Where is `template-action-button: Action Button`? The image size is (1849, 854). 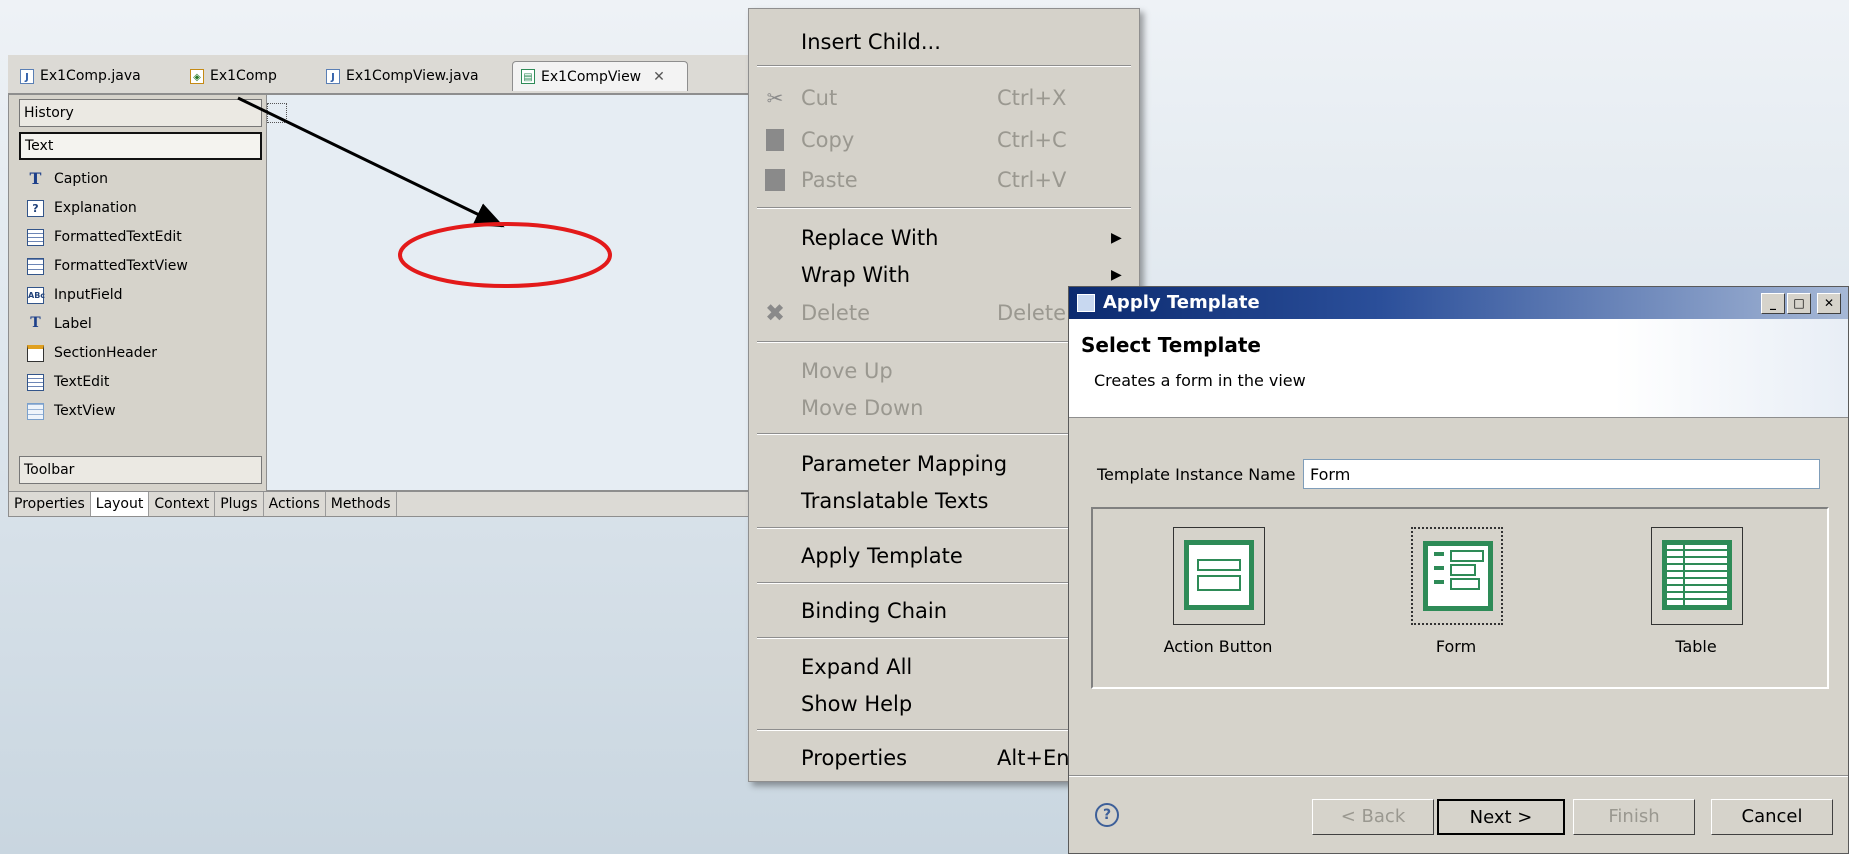 template-action-button: Action Button is located at coordinates (1218, 597).